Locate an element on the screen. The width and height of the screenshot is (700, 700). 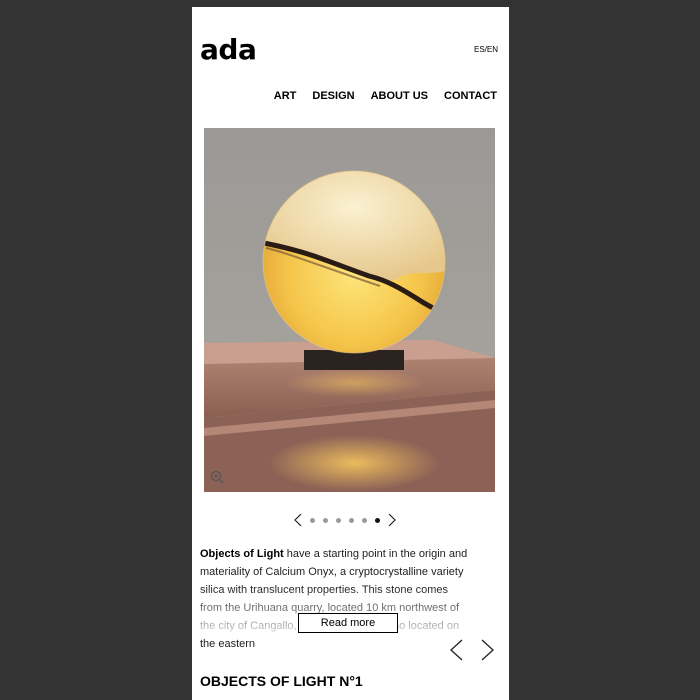
carousel-next-icon is located at coordinates (392, 520).